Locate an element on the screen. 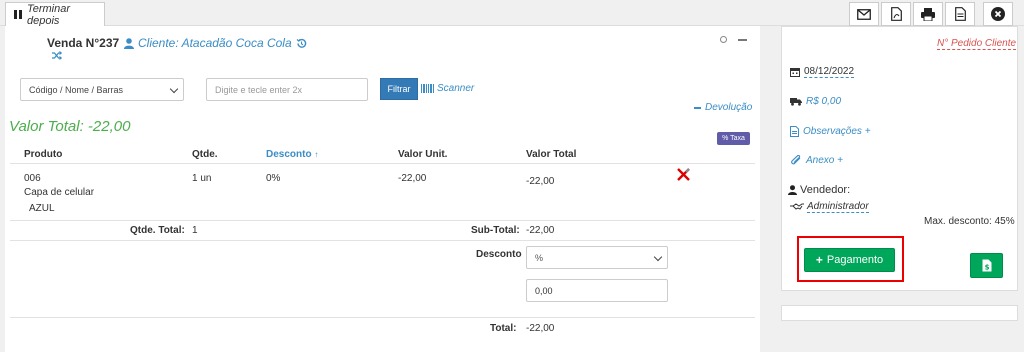  valor-total: Valor Total: -22,00 is located at coordinates (70, 126).